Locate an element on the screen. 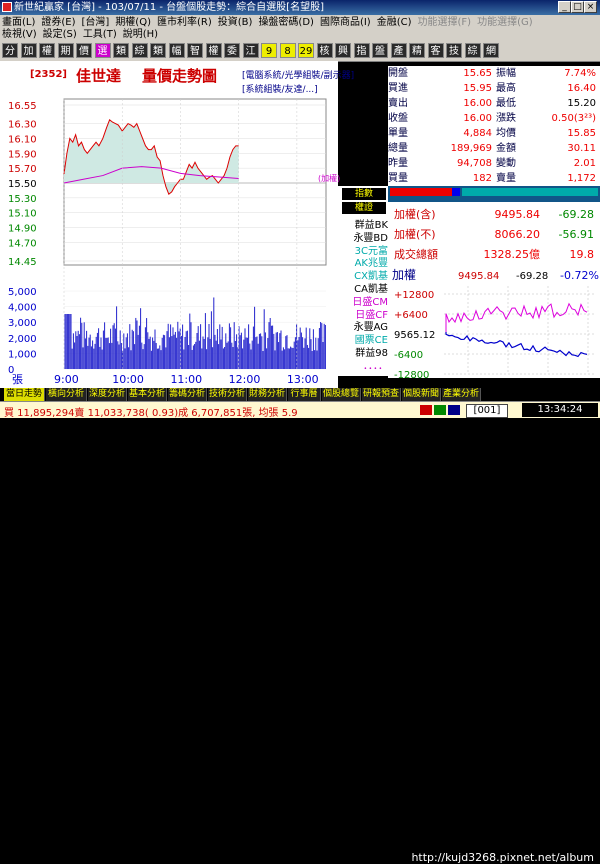  close-button: × is located at coordinates (590, 7).